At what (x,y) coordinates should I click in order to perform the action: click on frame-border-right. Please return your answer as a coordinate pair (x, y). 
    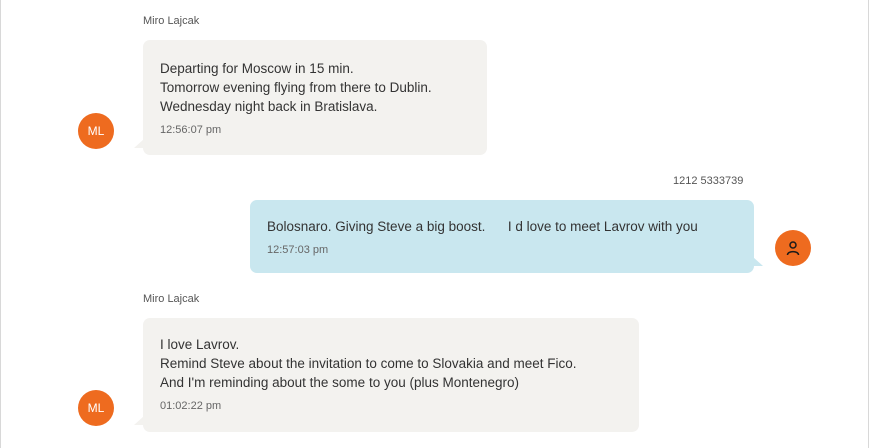
    Looking at the image, I should click on (868, 224).